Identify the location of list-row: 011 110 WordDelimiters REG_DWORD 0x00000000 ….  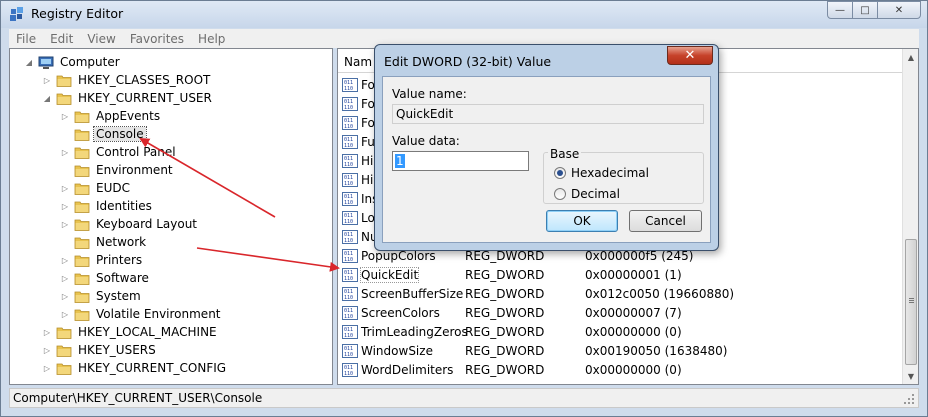
(622, 370).